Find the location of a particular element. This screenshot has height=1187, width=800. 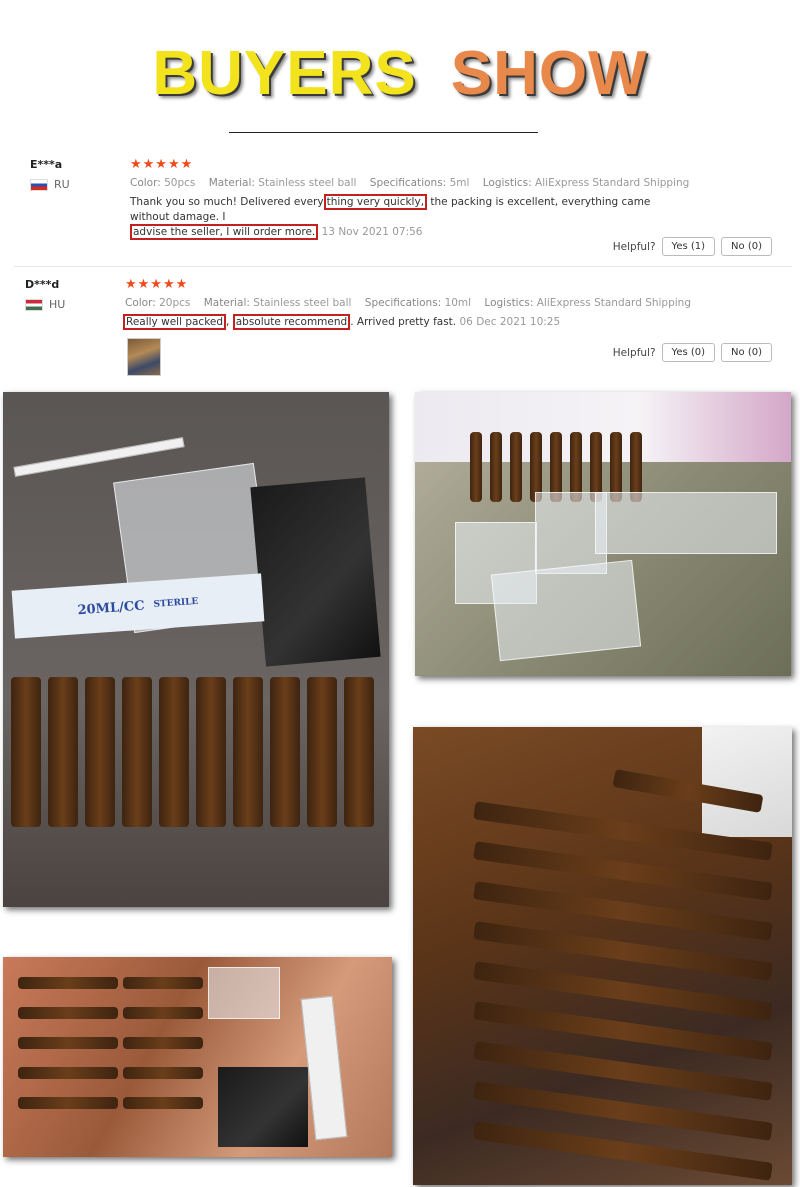

reviewer-country: RU is located at coordinates (50, 184).